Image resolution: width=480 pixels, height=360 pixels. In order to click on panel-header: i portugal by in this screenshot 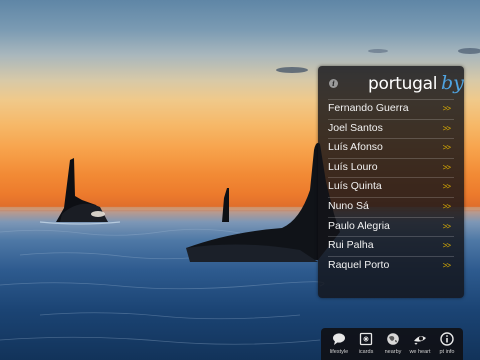, I will do `click(391, 82)`.